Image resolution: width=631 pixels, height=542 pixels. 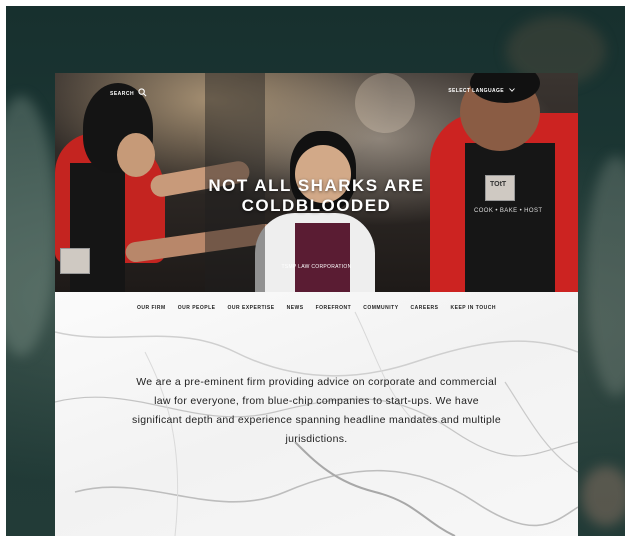 What do you see at coordinates (122, 93) in the screenshot?
I see `search-label: SEARCH` at bounding box center [122, 93].